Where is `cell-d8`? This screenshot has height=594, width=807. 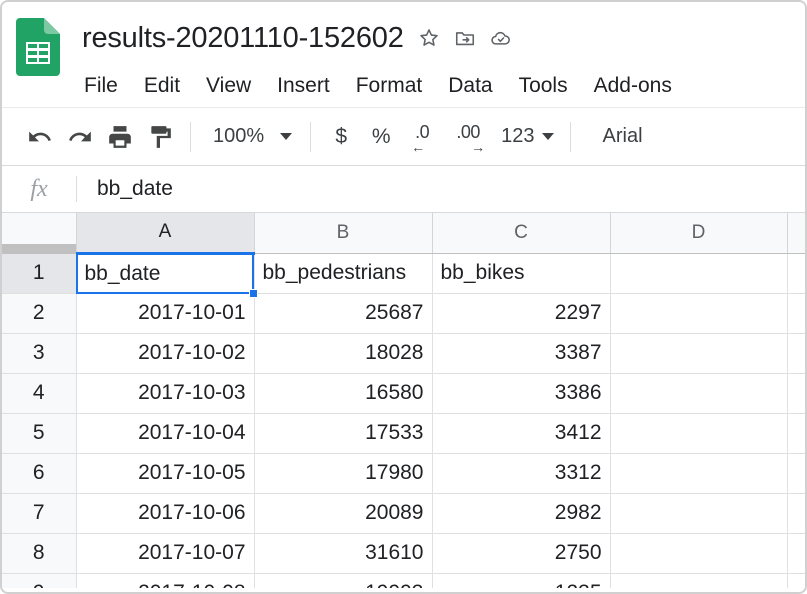
cell-d8 is located at coordinates (699, 553).